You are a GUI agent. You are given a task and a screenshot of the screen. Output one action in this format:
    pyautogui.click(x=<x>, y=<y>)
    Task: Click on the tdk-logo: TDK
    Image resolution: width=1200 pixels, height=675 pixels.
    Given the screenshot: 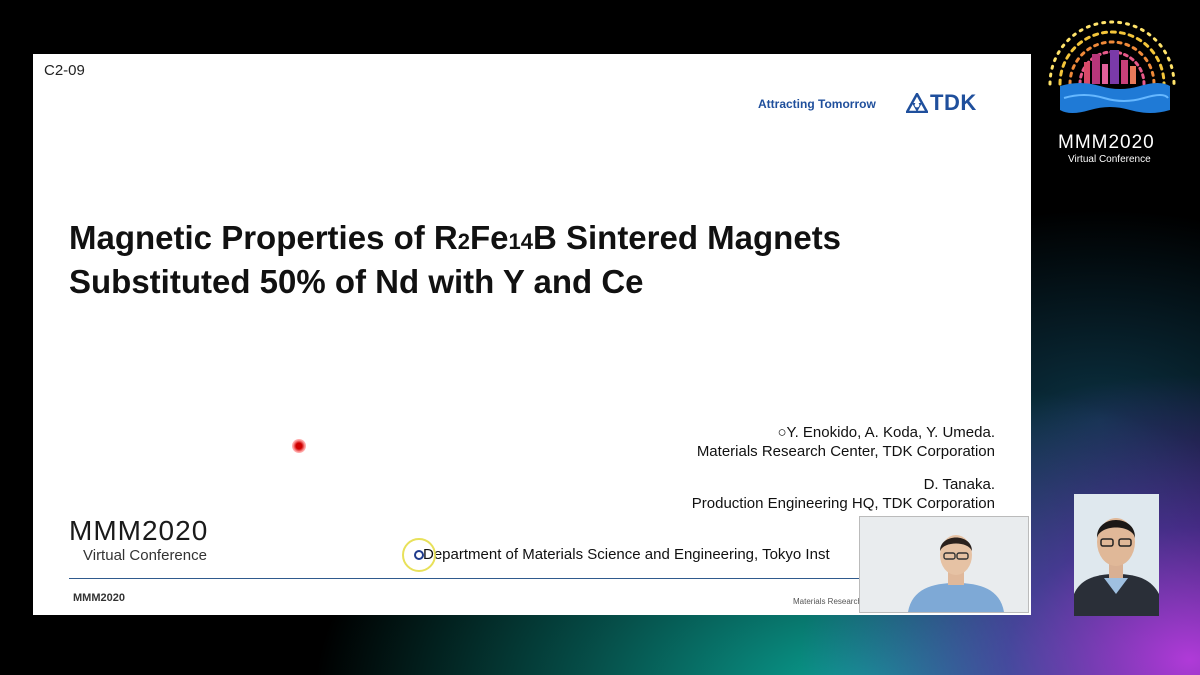 What is the action you would take?
    pyautogui.click(x=941, y=103)
    